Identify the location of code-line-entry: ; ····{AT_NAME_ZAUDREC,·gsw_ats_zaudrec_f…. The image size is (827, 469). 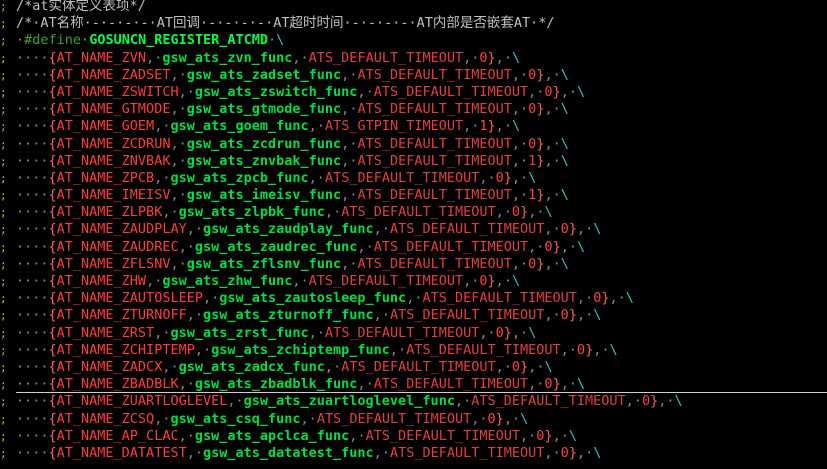
(413, 247).